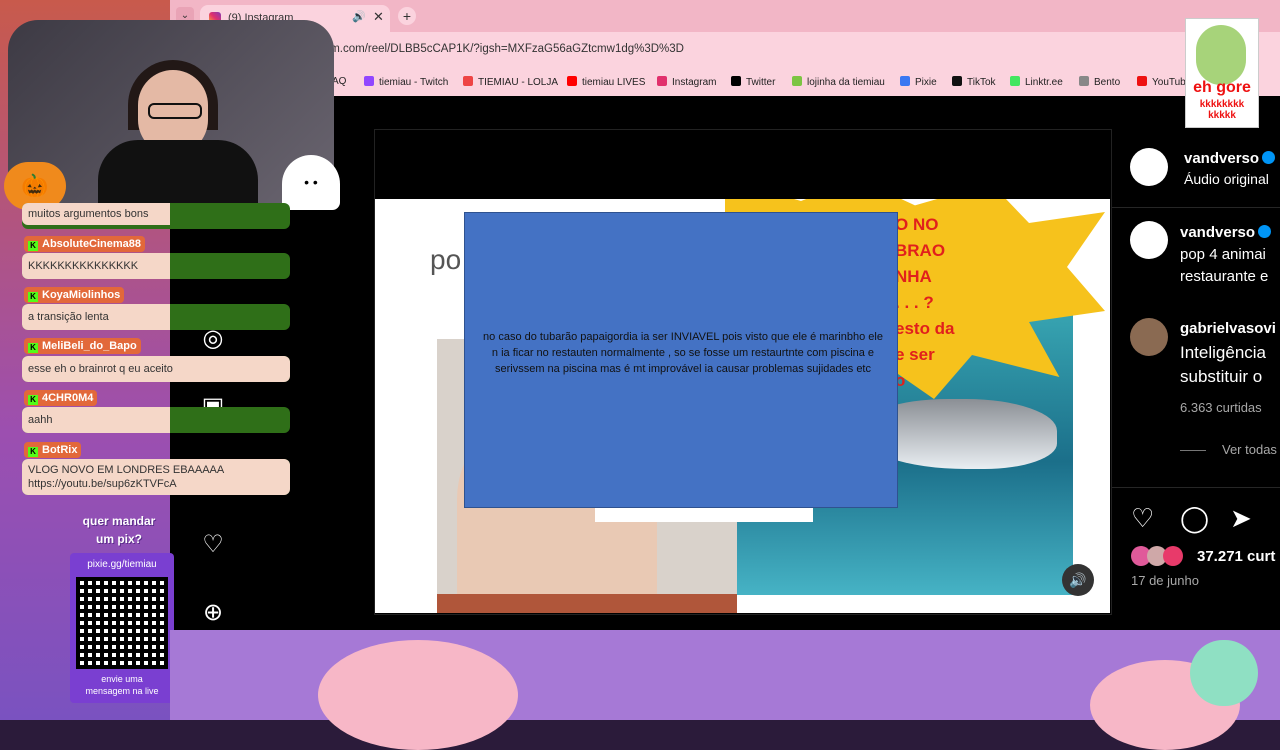 This screenshot has height=750, width=1280. I want to click on caption-author: vandverso, so click(1226, 232).